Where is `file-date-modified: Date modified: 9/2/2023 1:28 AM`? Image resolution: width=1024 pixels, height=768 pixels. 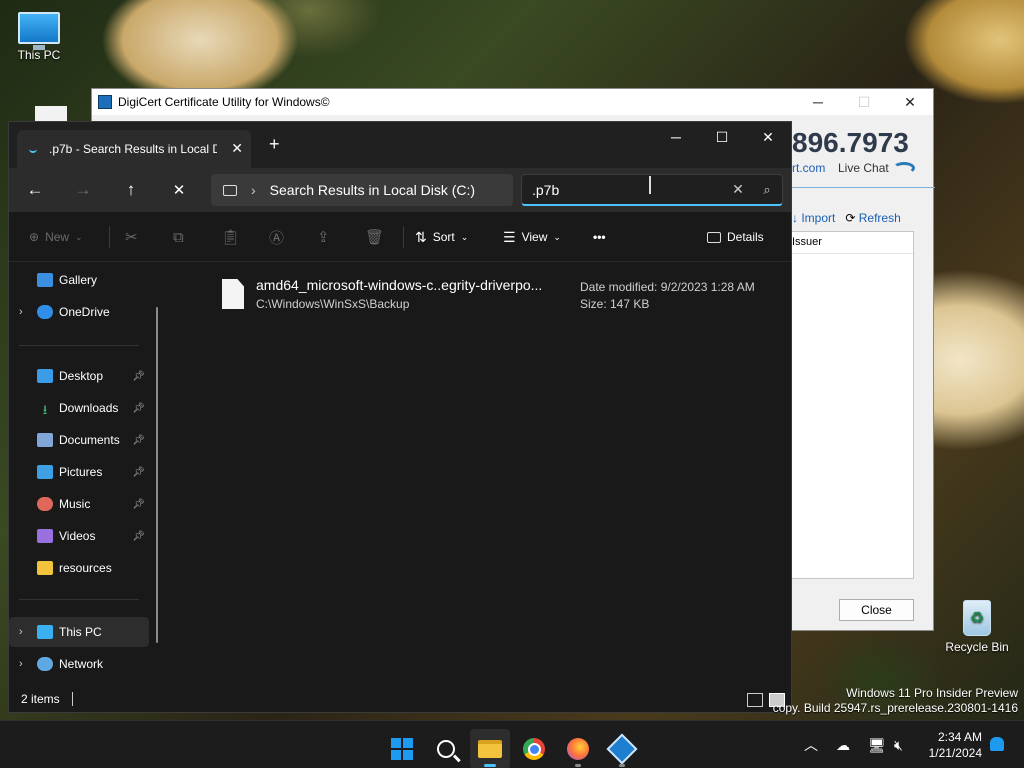 file-date-modified: Date modified: 9/2/2023 1:28 AM is located at coordinates (667, 287).